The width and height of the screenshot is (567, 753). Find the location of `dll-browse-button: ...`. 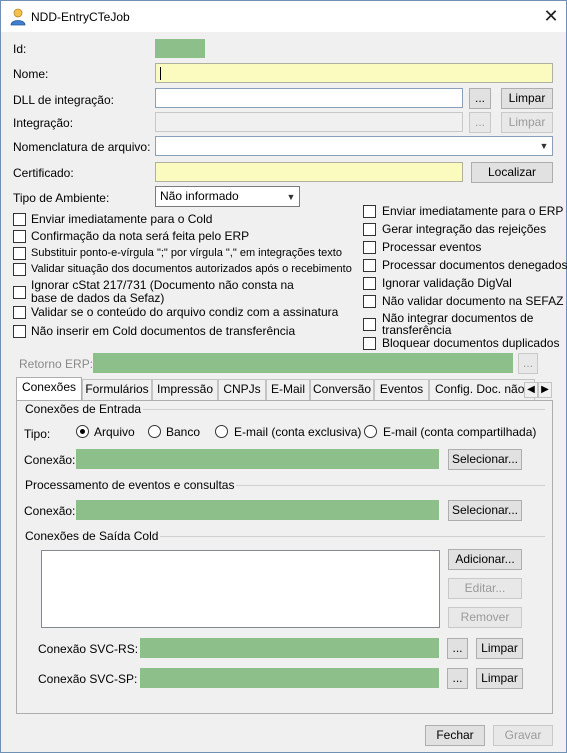

dll-browse-button: ... is located at coordinates (480, 98).